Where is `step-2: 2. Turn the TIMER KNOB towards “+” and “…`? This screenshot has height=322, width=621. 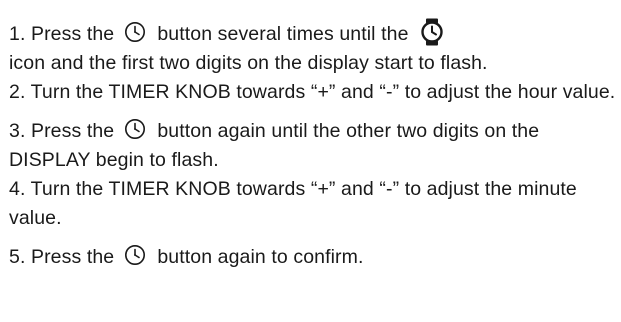
step-2: 2. Turn the TIMER KNOB towards “+” and “… is located at coordinates (313, 92).